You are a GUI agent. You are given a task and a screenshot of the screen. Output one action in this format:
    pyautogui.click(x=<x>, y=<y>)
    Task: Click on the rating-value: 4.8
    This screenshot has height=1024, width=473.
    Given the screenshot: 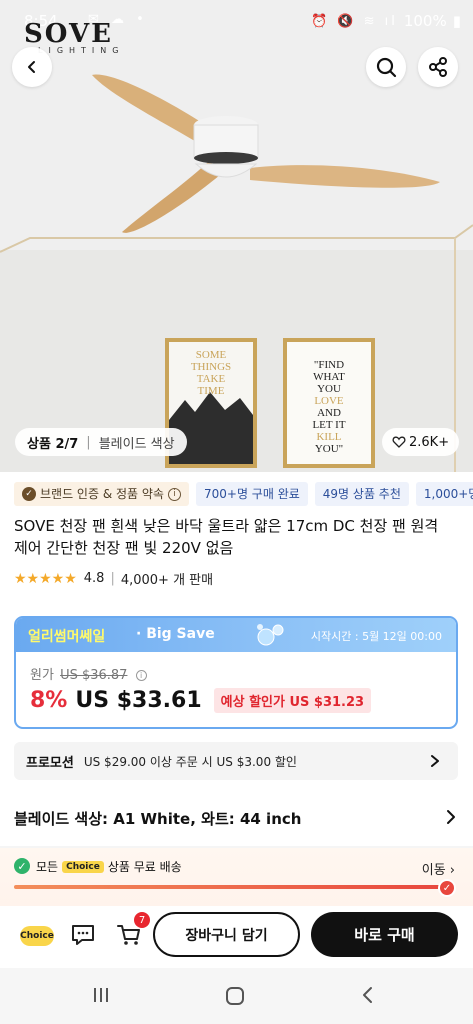 What is the action you would take?
    pyautogui.click(x=94, y=578)
    